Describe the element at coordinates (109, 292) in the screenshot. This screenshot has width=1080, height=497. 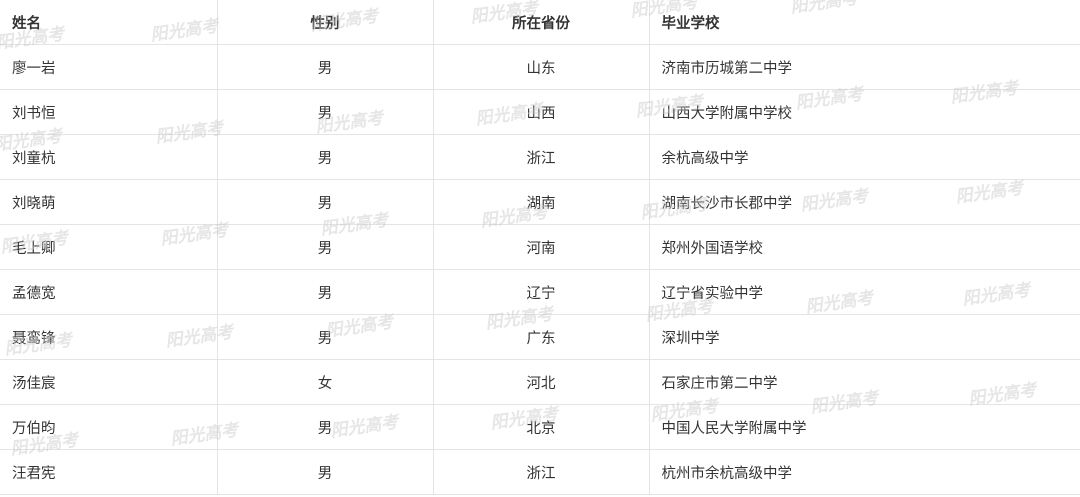
I see `cell-name: 孟德宽` at that location.